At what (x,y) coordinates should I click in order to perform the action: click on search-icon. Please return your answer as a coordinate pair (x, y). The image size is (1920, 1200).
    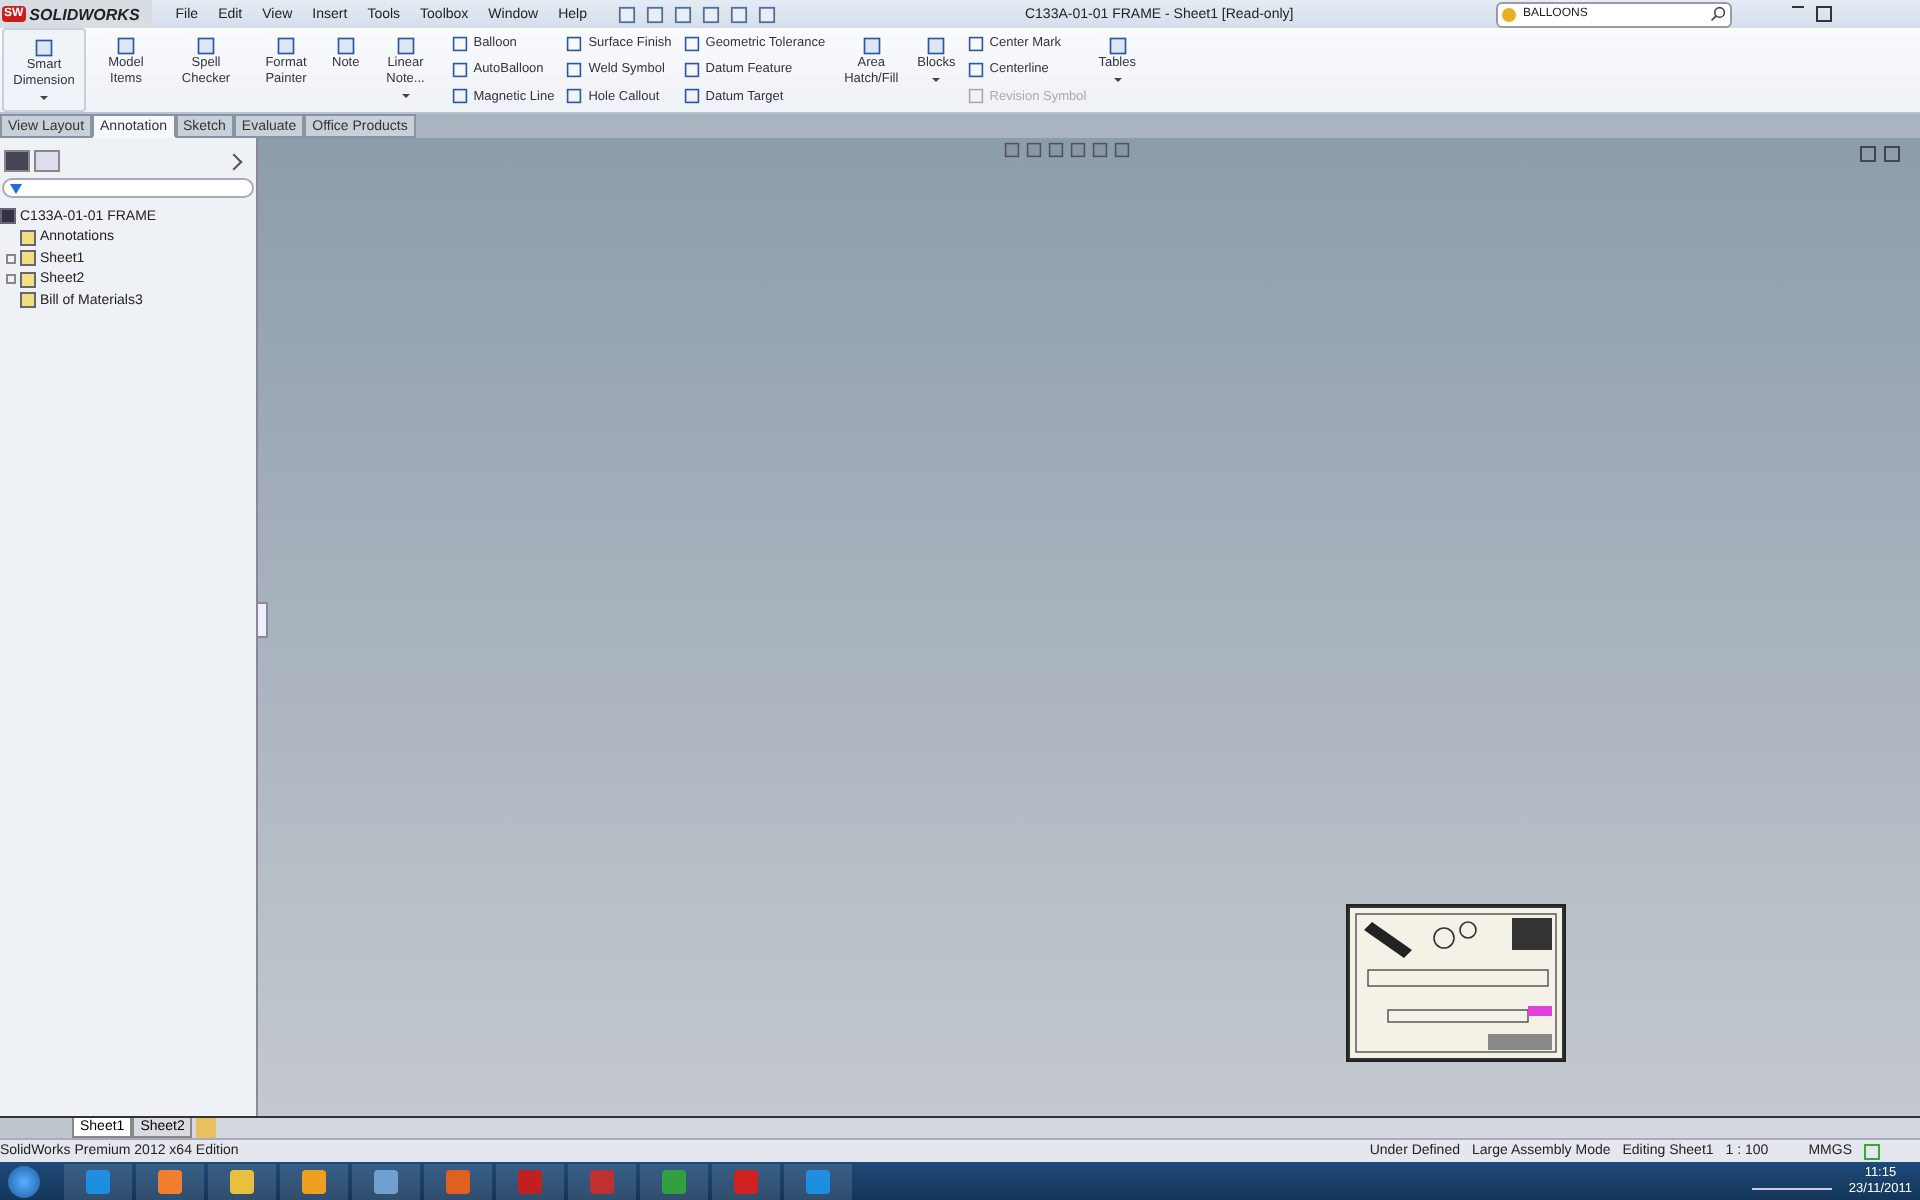
    Looking at the image, I should click on (1718, 14).